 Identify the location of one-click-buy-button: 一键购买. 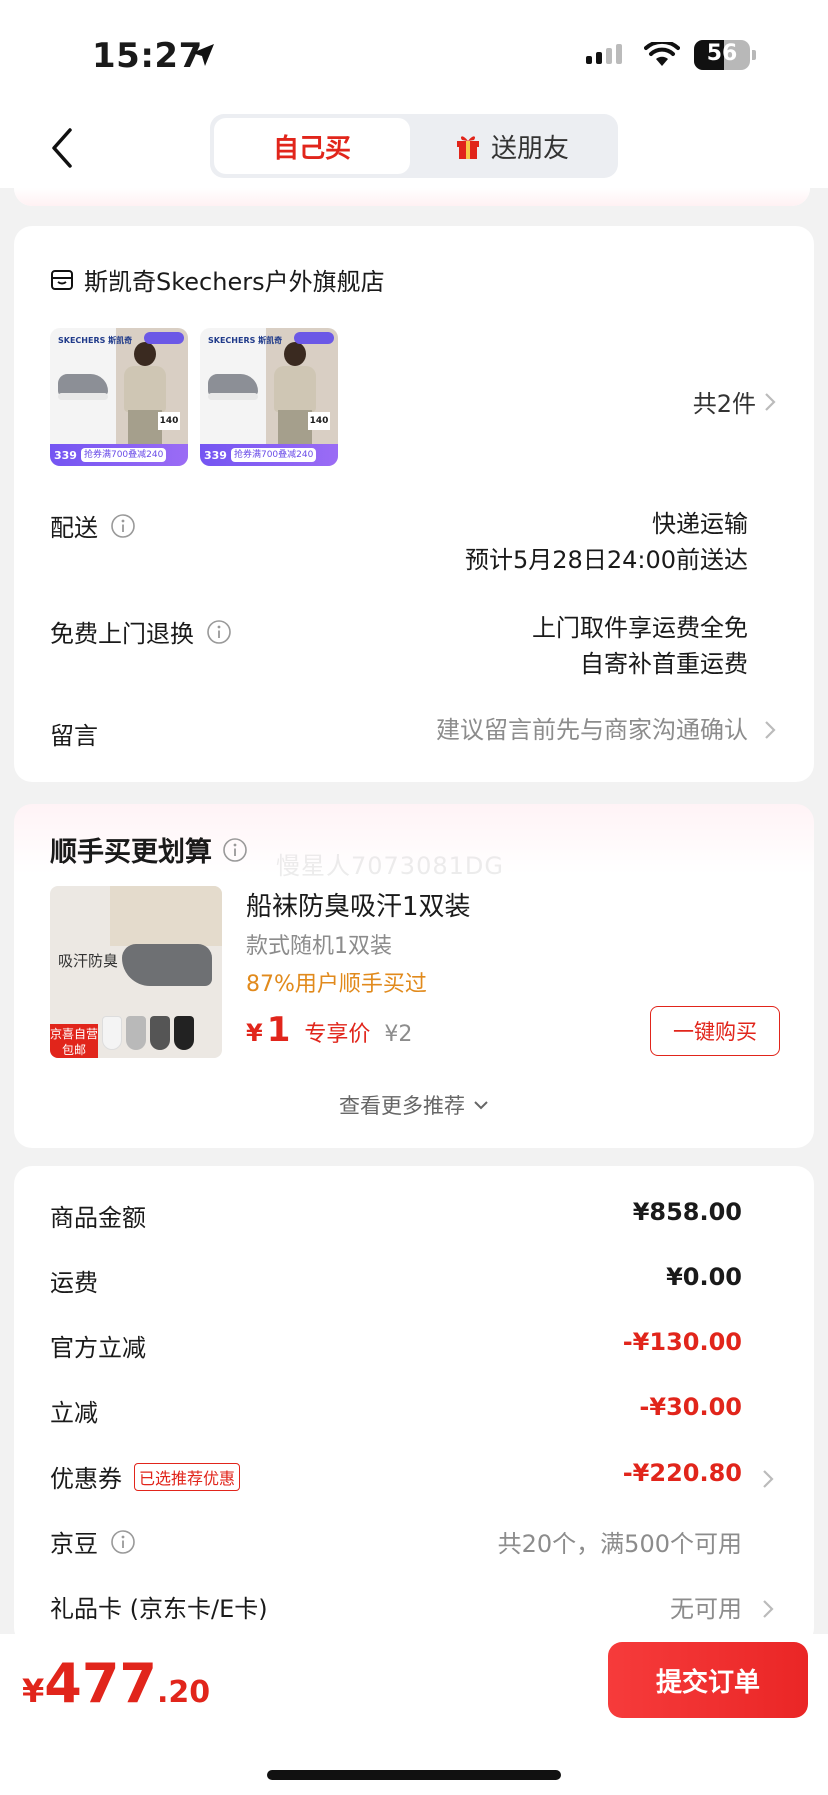
(715, 1031).